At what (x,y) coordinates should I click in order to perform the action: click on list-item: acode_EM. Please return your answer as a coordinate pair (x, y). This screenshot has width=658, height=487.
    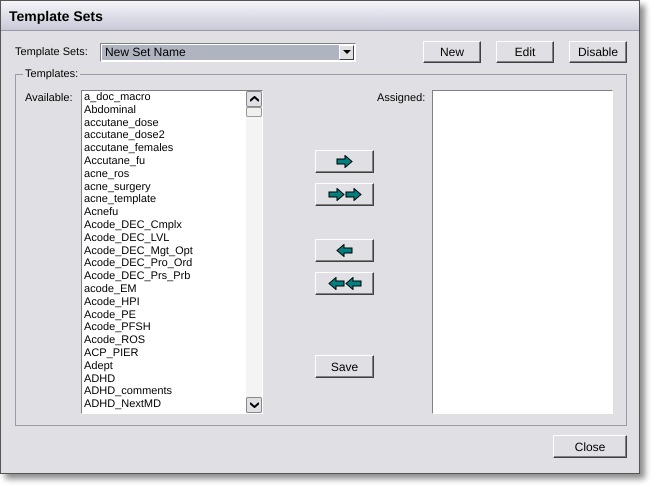
    Looking at the image, I should click on (164, 289).